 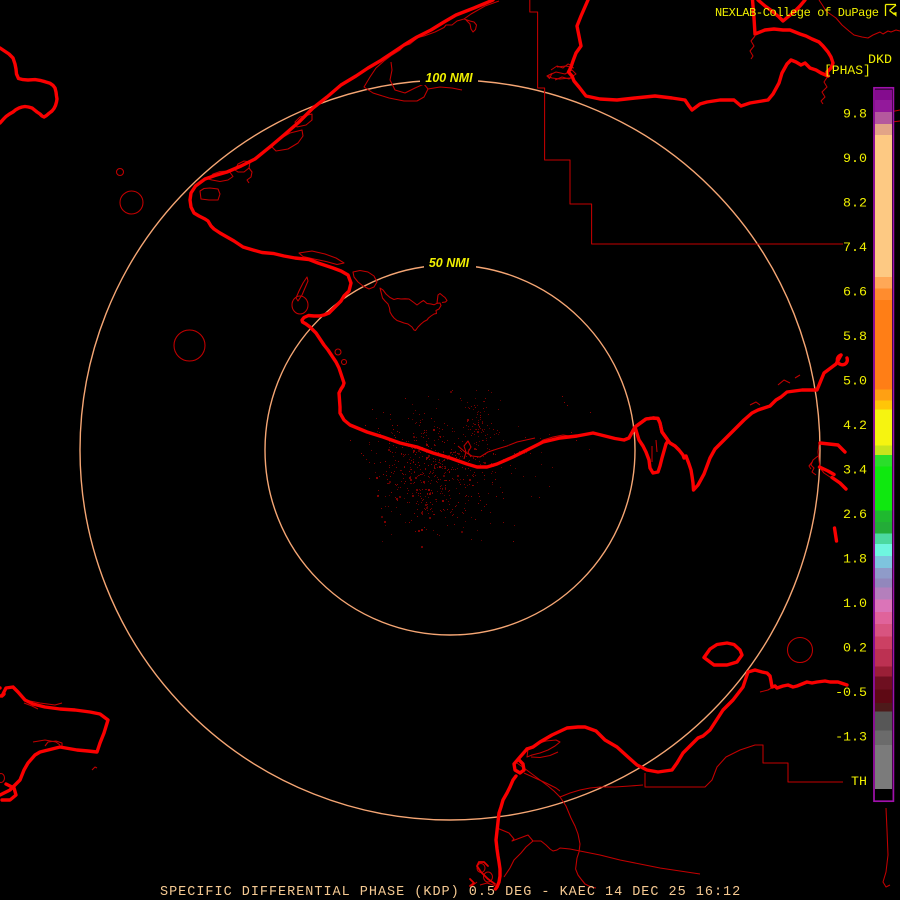 I want to click on svg-text: -1.3, so click(x=851, y=737).